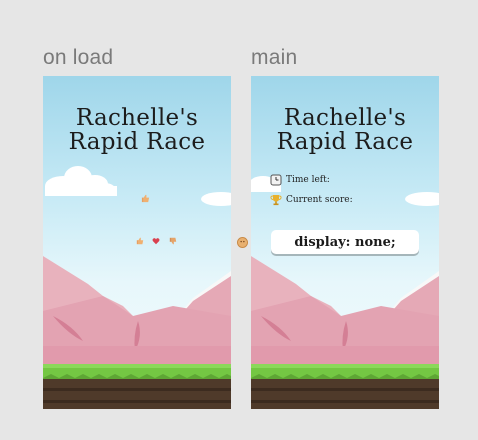 This screenshot has width=478, height=440. I want to click on hidden-overlay-panel: display: none;, so click(345, 242).